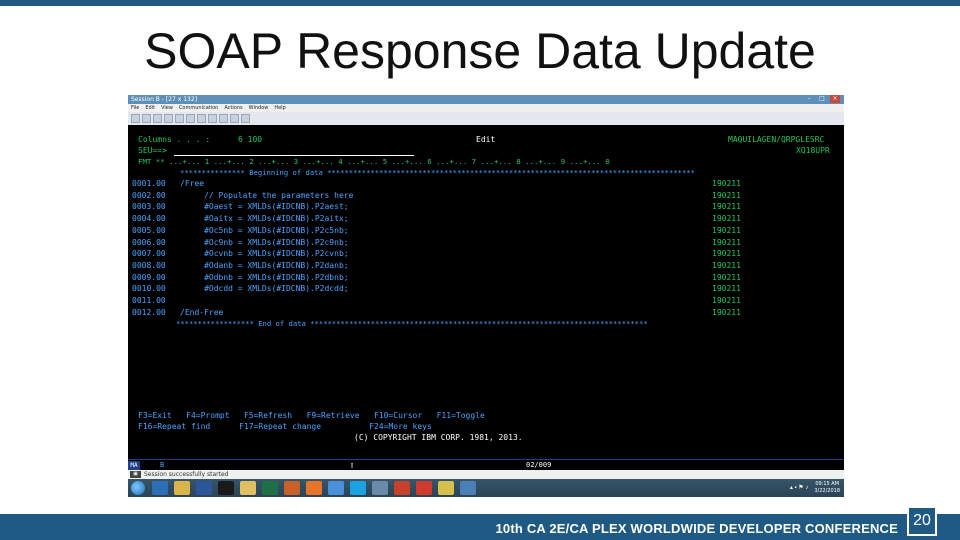 This screenshot has width=960, height=540. What do you see at coordinates (480, 51) in the screenshot?
I see `slide-title: SOAP Response Data Update` at bounding box center [480, 51].